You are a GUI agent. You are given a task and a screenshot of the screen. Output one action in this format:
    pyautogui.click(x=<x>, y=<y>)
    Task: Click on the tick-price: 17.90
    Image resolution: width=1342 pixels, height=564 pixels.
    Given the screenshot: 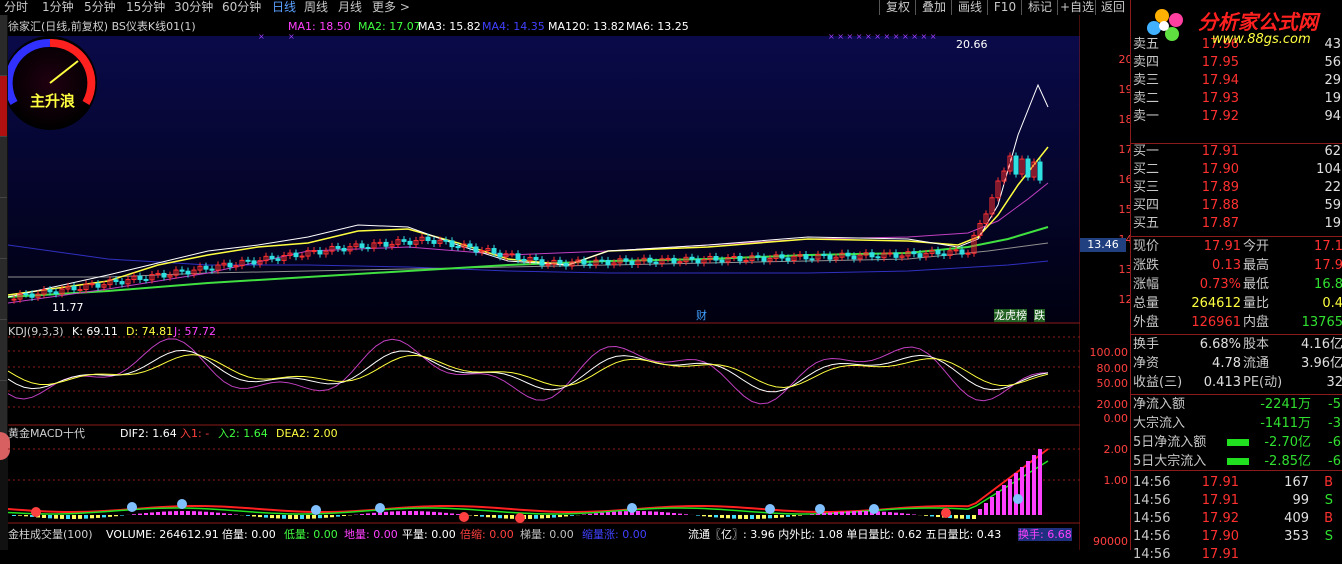 What is the action you would take?
    pyautogui.click(x=1205, y=537)
    